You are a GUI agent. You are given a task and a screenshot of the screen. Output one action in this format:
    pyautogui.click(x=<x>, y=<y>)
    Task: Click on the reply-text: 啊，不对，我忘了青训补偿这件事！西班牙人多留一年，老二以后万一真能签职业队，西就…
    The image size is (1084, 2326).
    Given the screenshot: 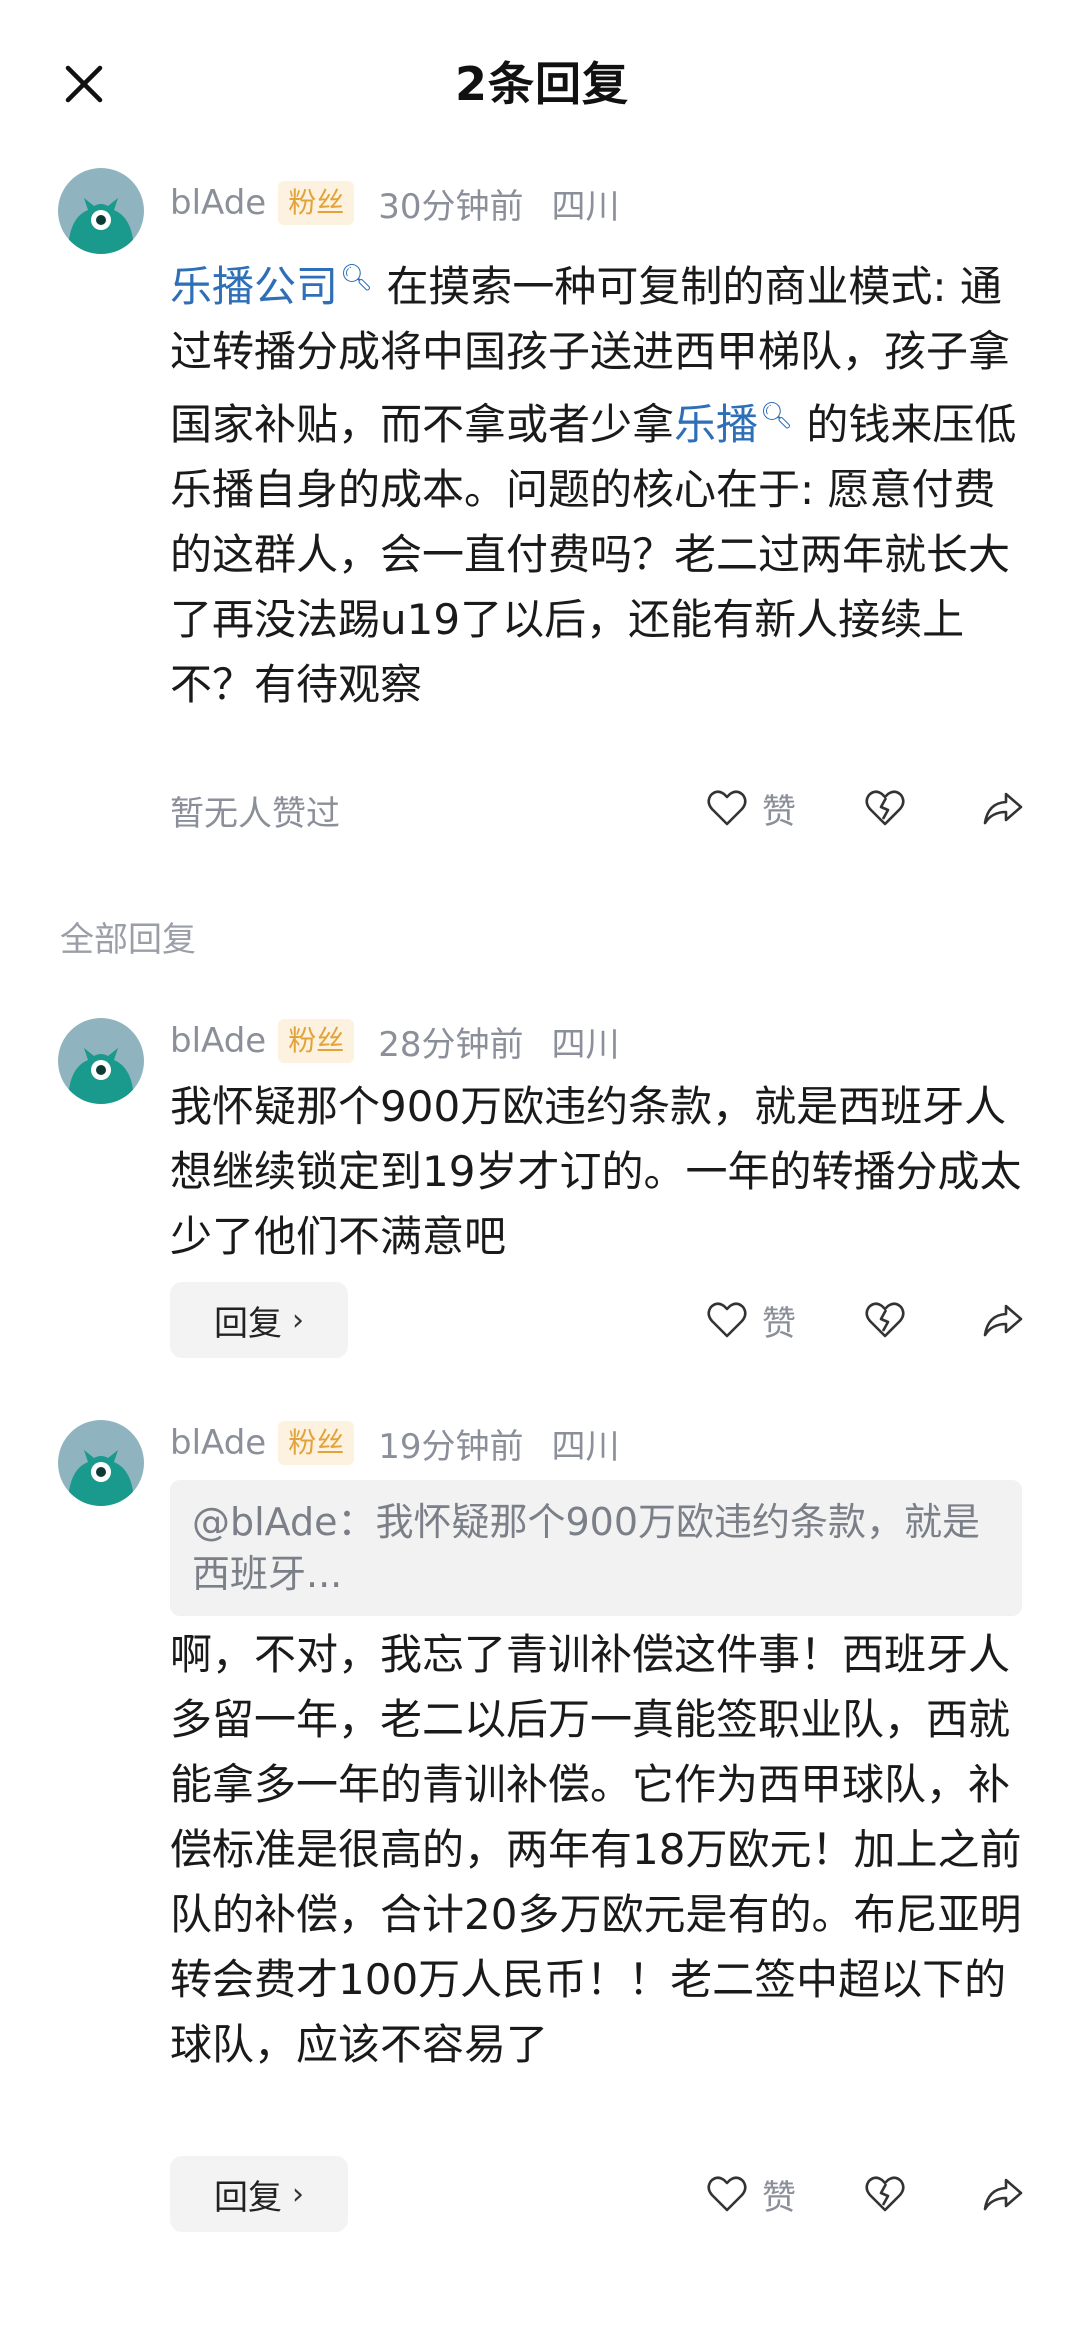 What is the action you would take?
    pyautogui.click(x=596, y=1849)
    